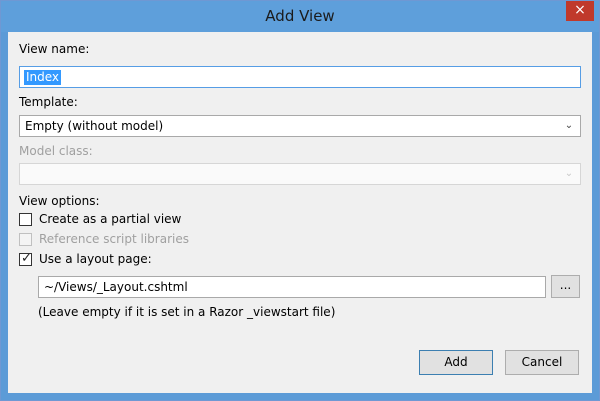 Image resolution: width=600 pixels, height=401 pixels. I want to click on partial-view-checkbox, so click(25, 219).